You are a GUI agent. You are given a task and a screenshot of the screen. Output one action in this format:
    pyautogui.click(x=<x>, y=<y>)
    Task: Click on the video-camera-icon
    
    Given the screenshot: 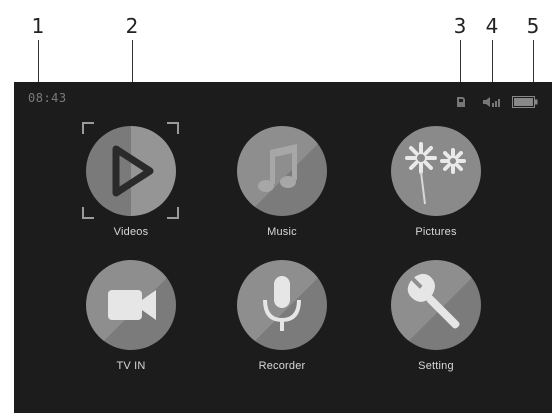 What is the action you would take?
    pyautogui.click(x=132, y=305)
    